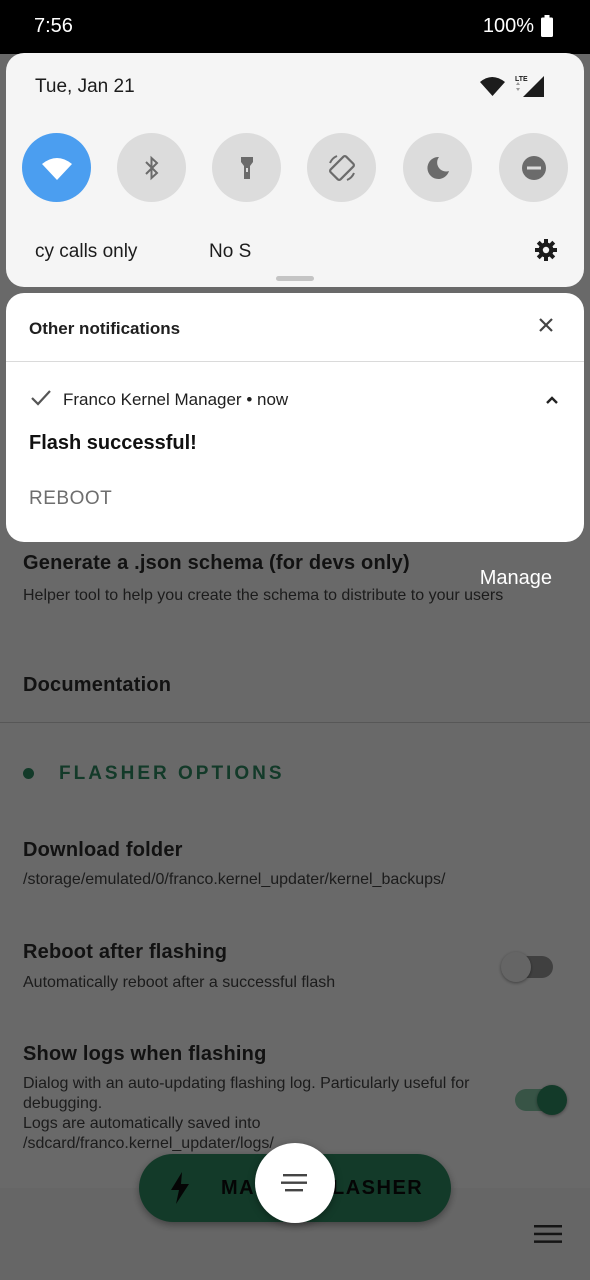 The image size is (590, 1280). I want to click on show-logs-toggle, so click(541, 1100).